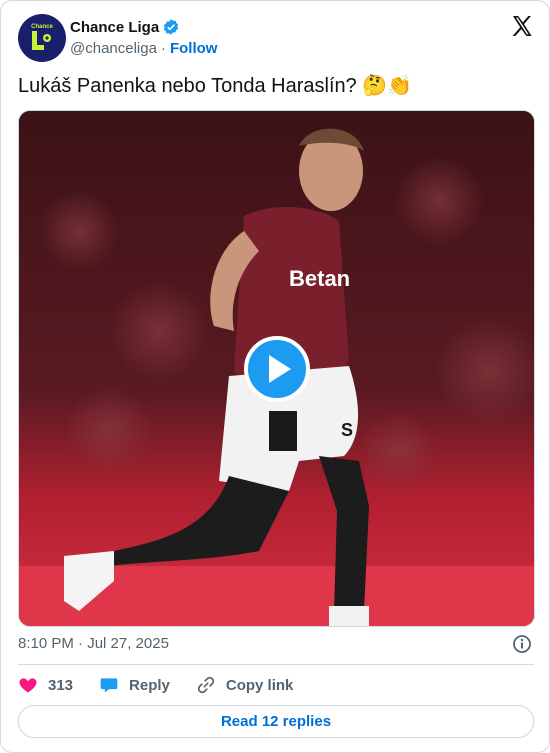 This screenshot has width=550, height=753. I want to click on reply-bubble-icon, so click(109, 685).